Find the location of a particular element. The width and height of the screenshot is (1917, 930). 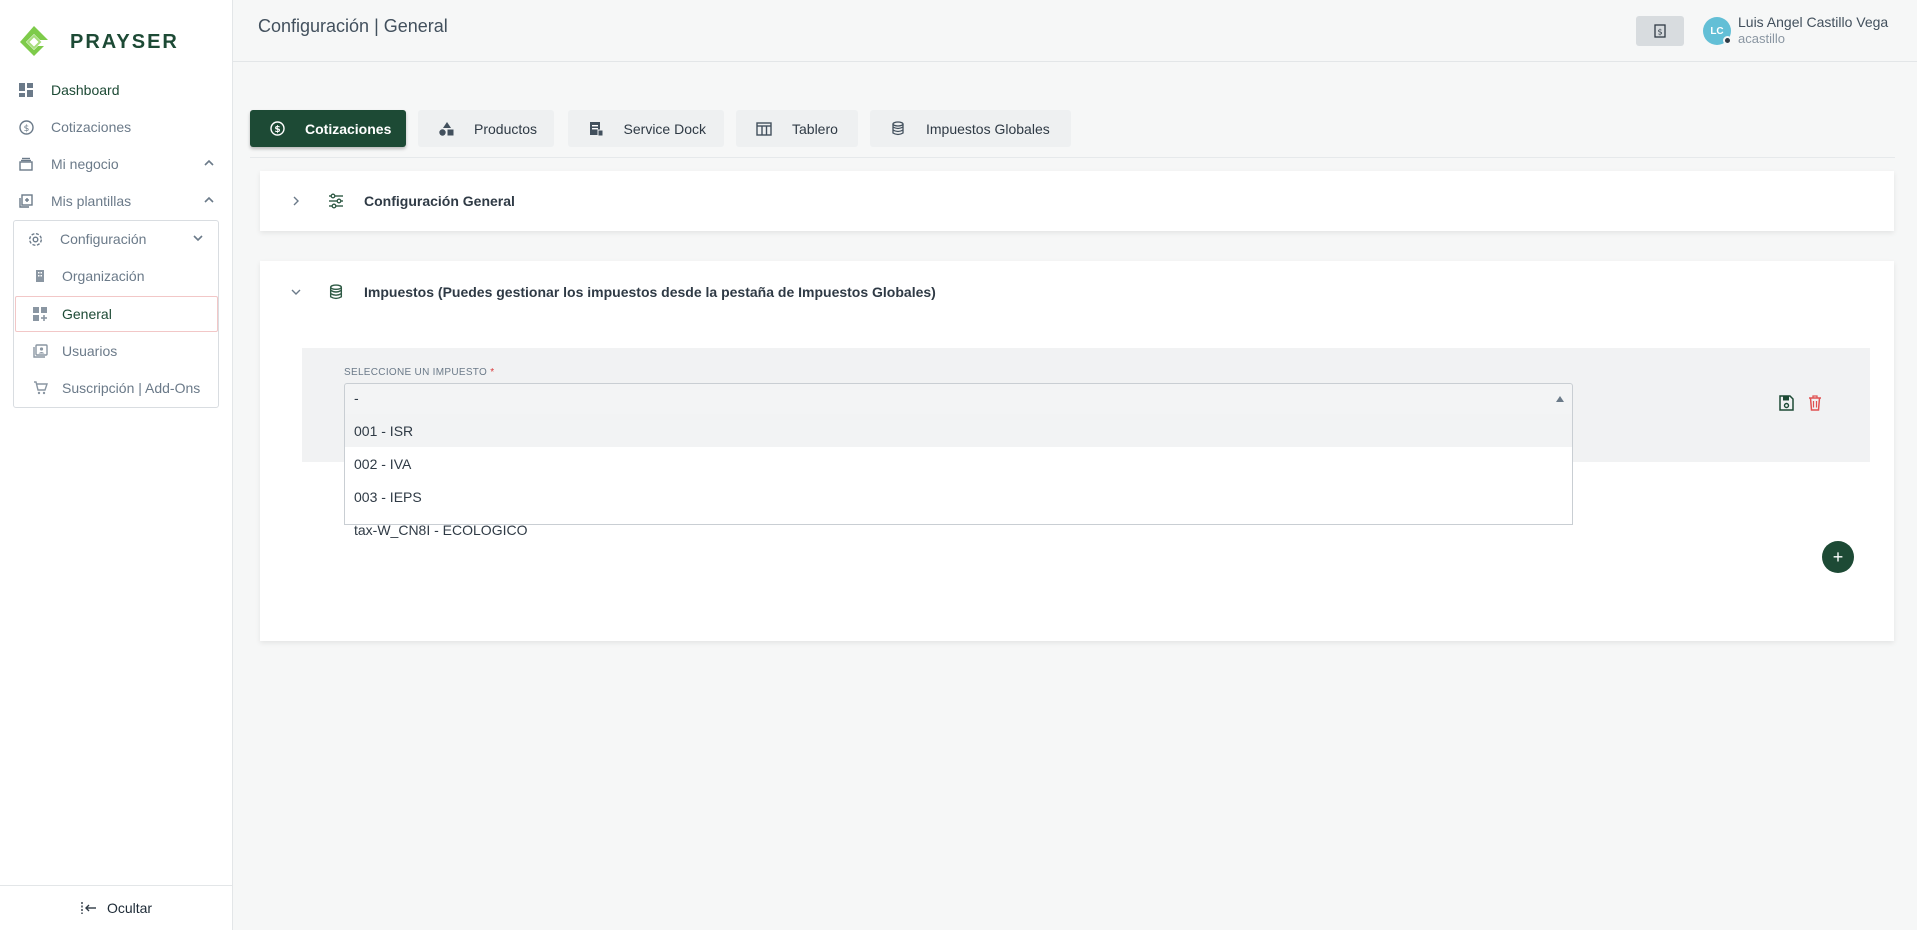

sidebar-item-mis-plantillas: Mis plantillas is located at coordinates (117, 201).